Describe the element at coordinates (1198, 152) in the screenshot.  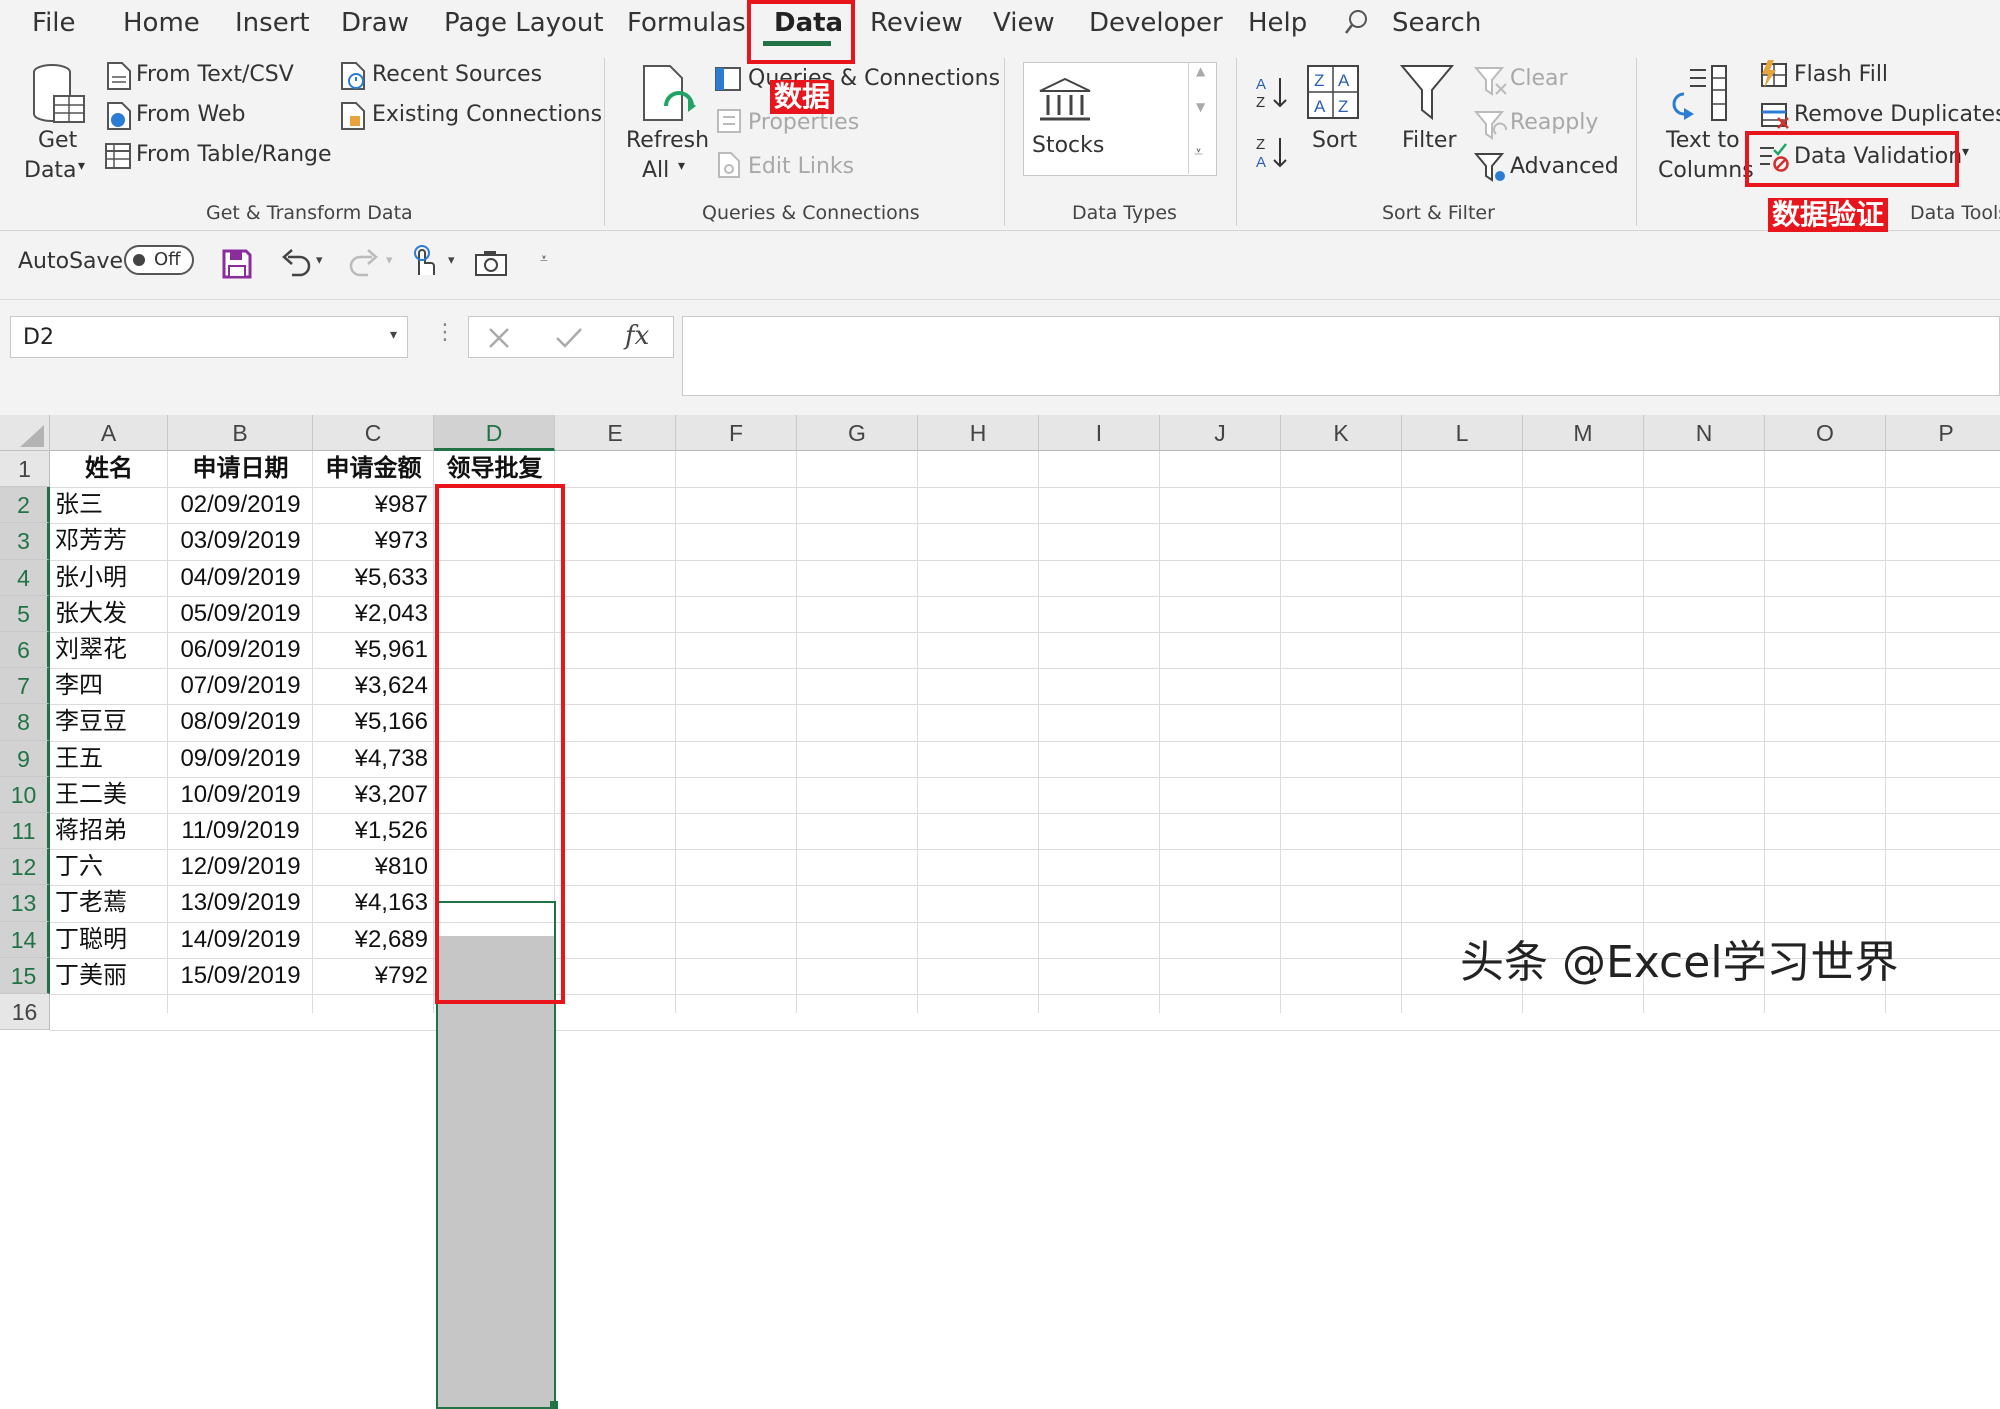
I see `gallery-expand-icon: ⩡` at that location.